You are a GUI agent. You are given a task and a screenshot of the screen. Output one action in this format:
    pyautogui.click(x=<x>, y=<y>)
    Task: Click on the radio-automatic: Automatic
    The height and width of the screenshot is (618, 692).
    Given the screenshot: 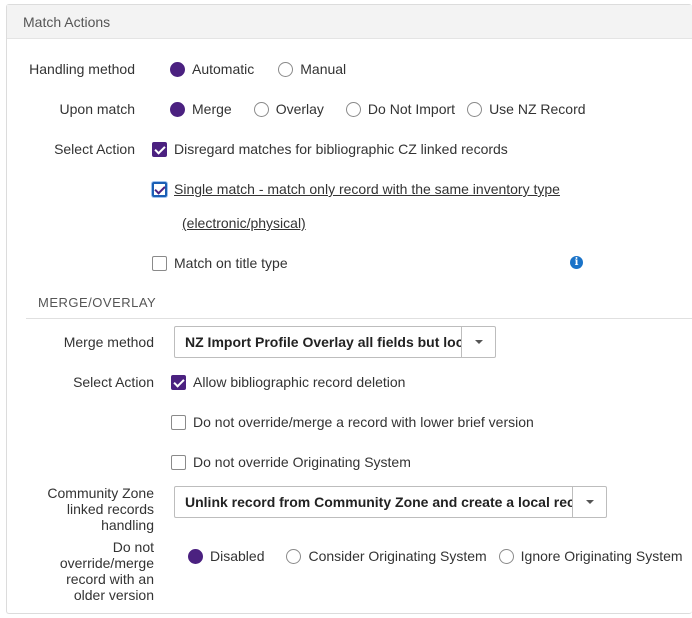 What is the action you would take?
    pyautogui.click(x=212, y=69)
    